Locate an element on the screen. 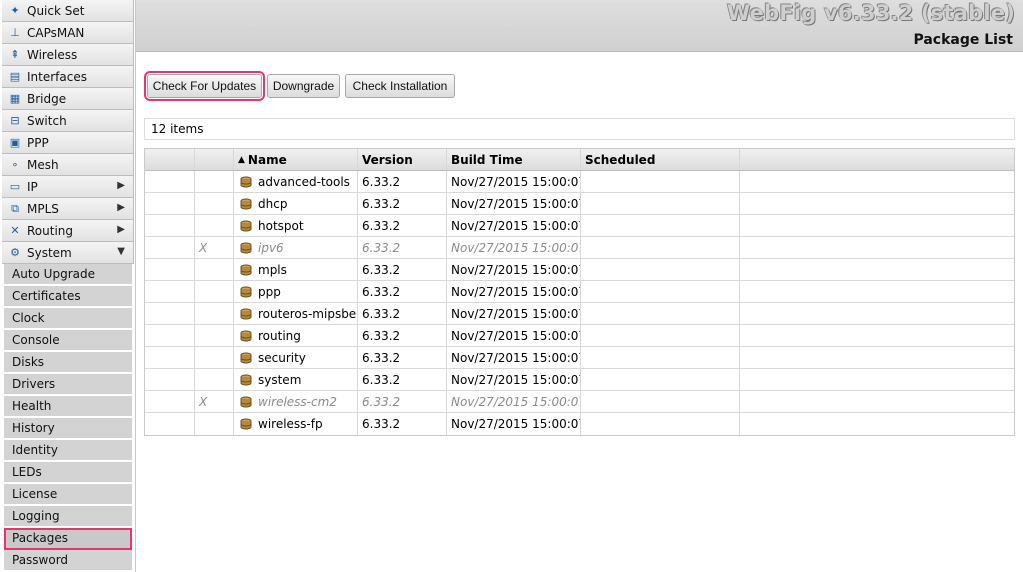  sidebar-subitem-health: Health is located at coordinates (68, 407).